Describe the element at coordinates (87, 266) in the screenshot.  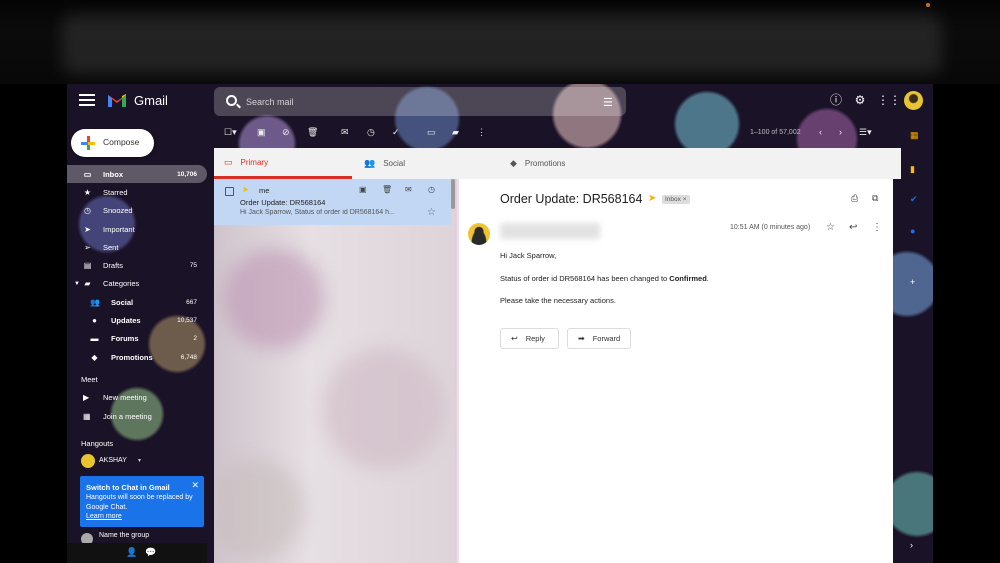
I see `draft-icon: ▤` at that location.